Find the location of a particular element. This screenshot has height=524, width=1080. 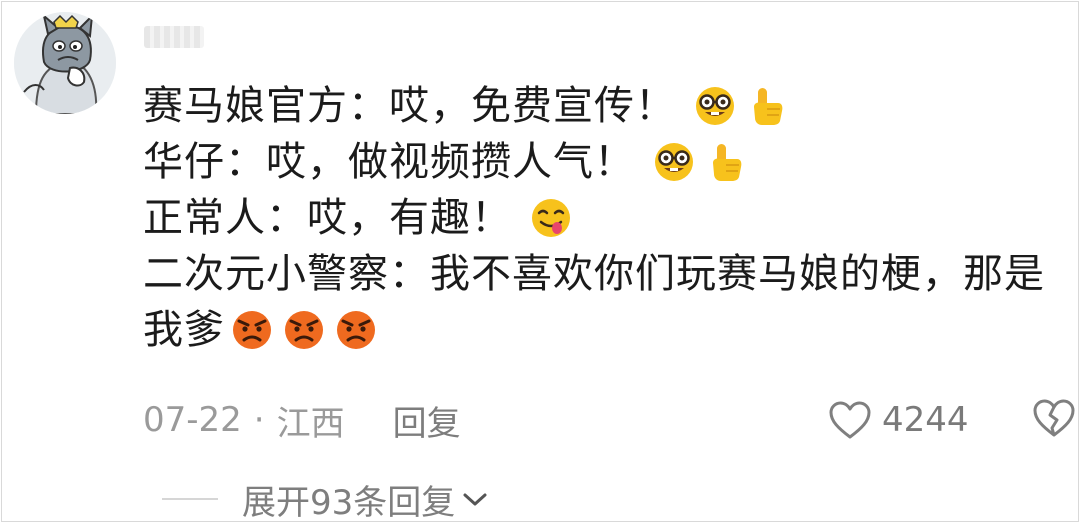

comment-line-text: 华仔：哎，做视频攒人气！ is located at coordinates (389, 162).